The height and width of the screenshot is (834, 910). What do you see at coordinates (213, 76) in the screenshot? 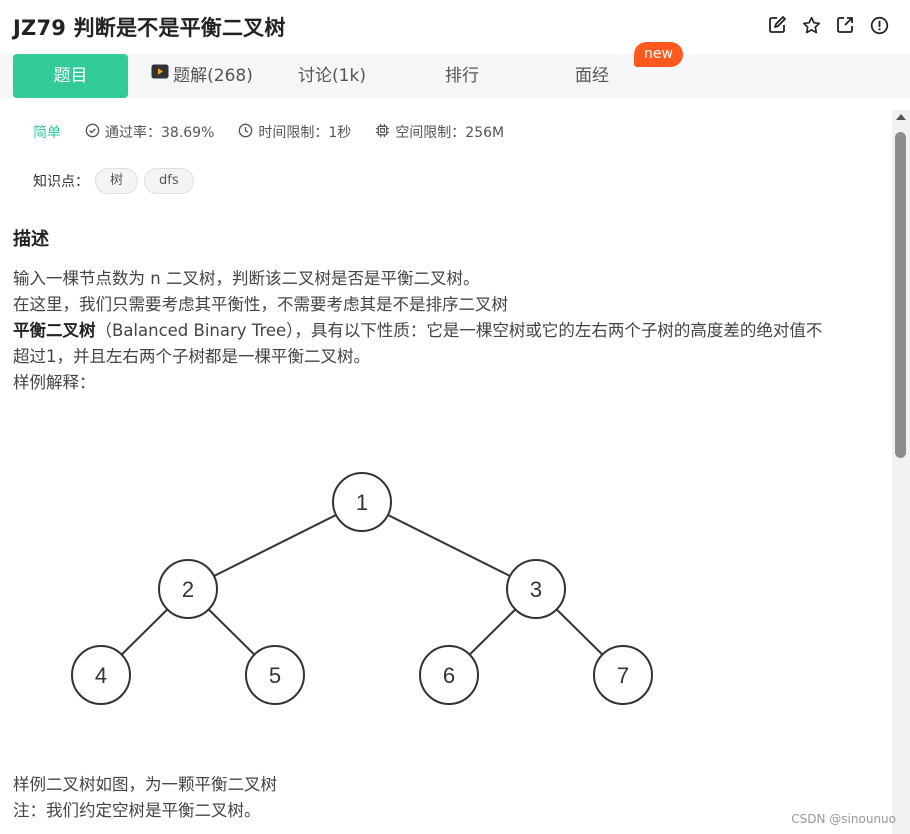
I see `tab-label: 题解(268)` at bounding box center [213, 76].